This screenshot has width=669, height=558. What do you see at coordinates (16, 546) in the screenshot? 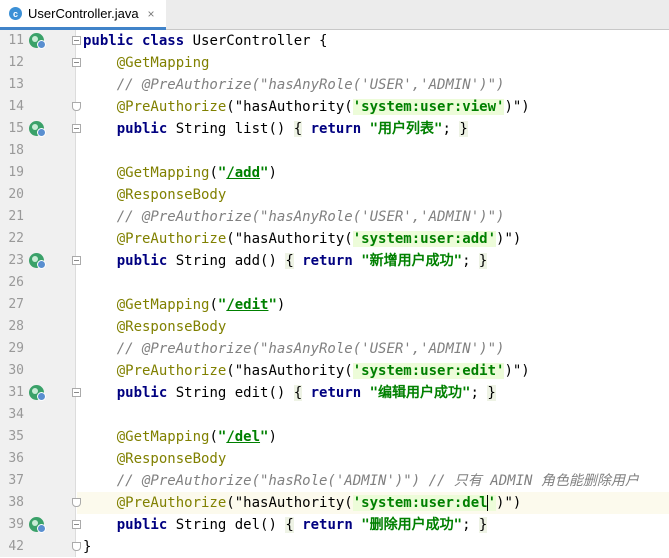
I see `line-number: 42` at bounding box center [16, 546].